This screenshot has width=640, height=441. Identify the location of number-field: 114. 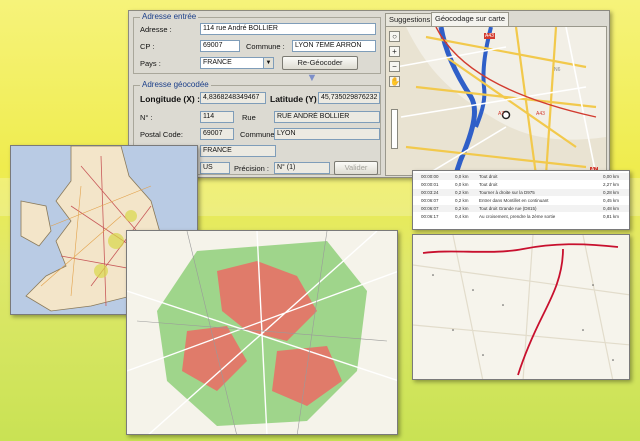
(217, 117).